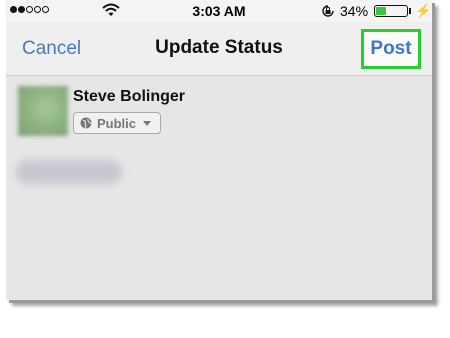 This screenshot has height=338, width=450. I want to click on battery-cap, so click(410, 11).